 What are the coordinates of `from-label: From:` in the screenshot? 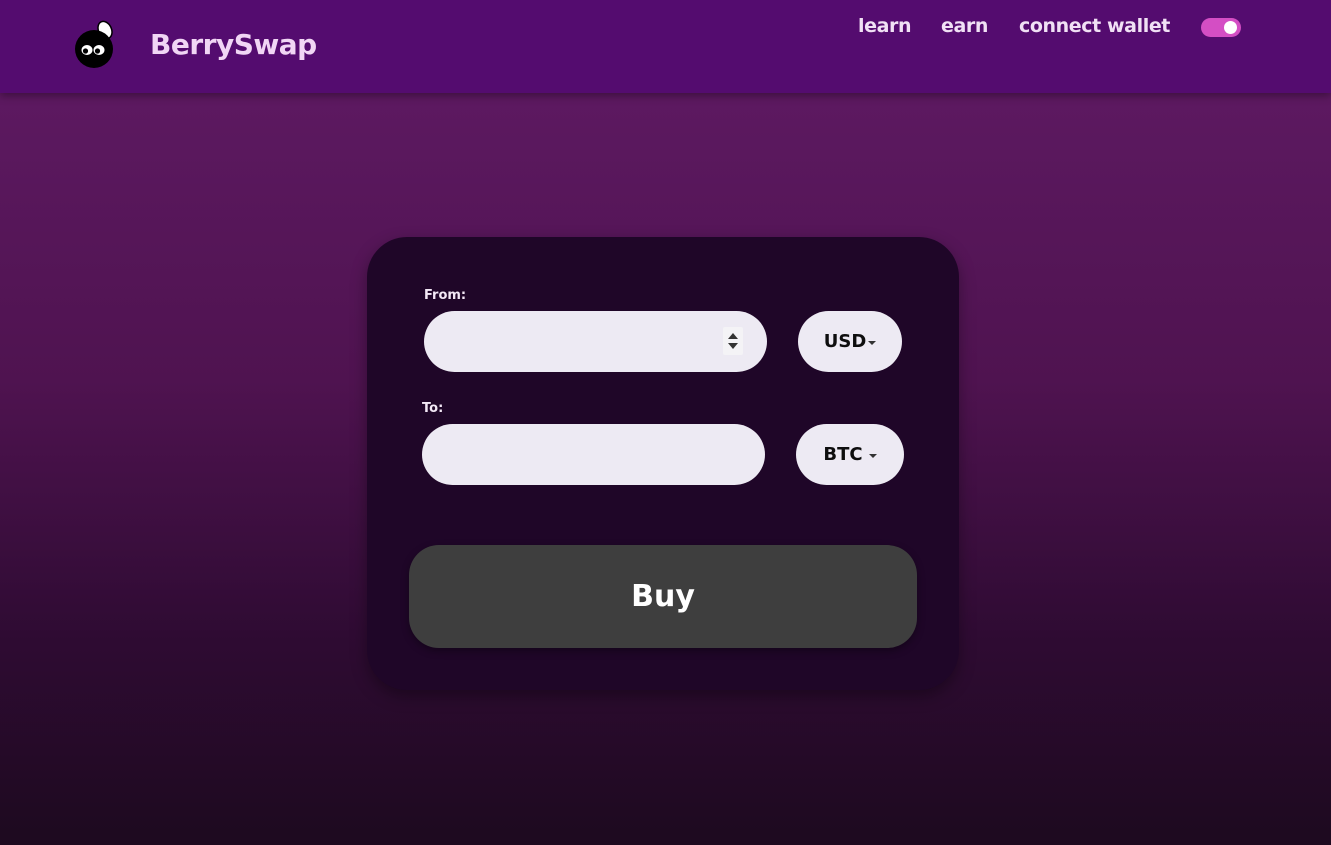 It's located at (445, 295).